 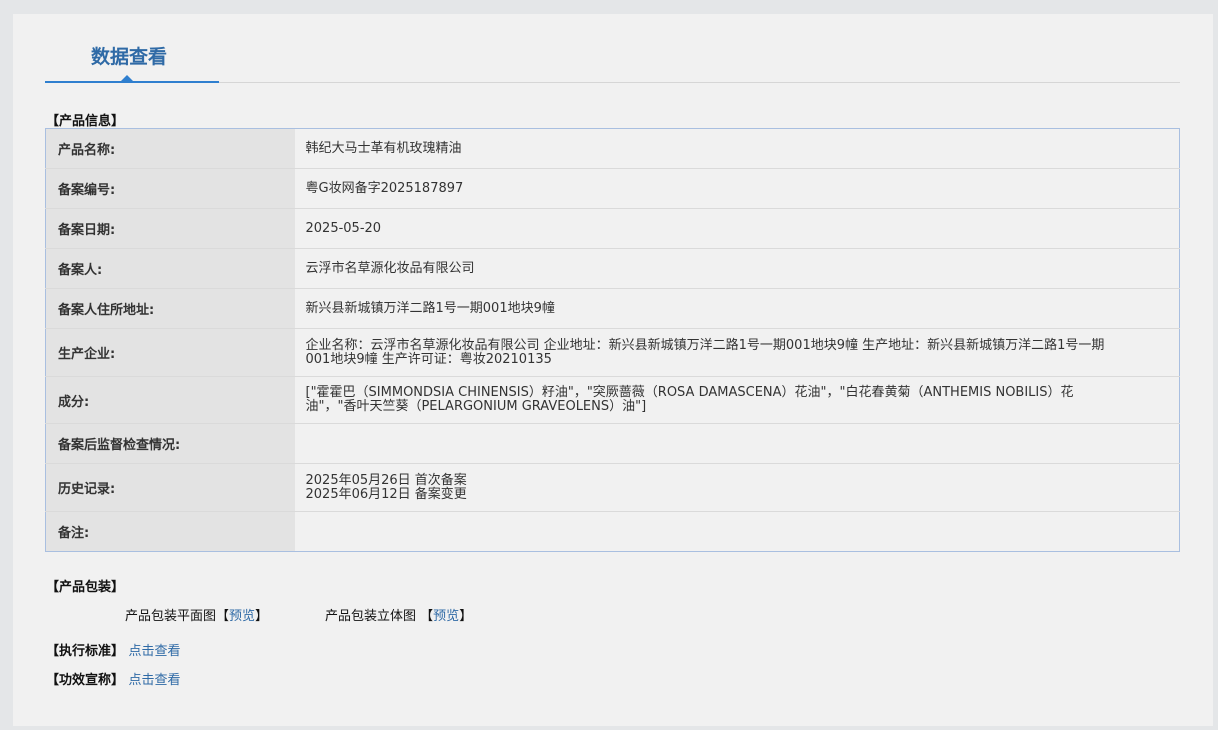 I want to click on table-row: 备注:, so click(x=612, y=531).